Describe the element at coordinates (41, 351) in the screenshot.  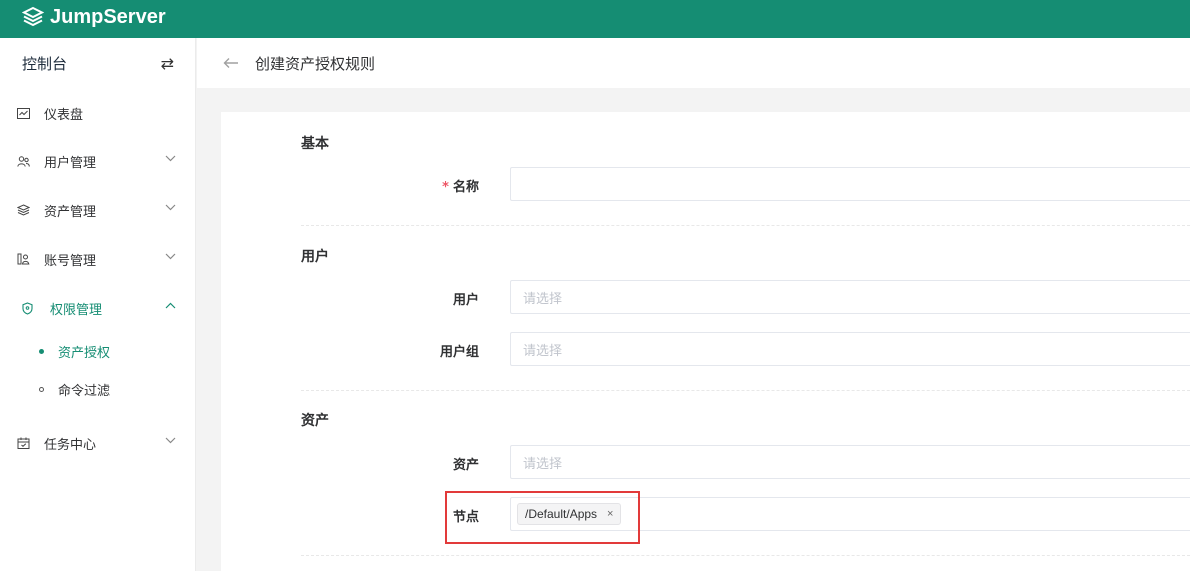
I see `active-dot` at that location.